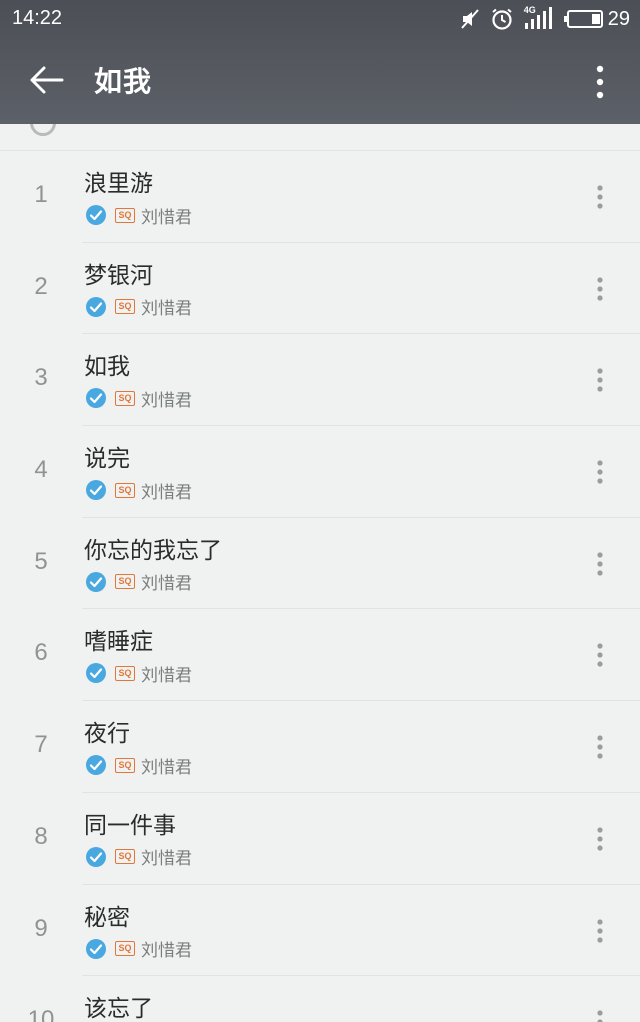 The width and height of the screenshot is (640, 1022). I want to click on app-header: 14:22 4G 29 如我, so click(320, 62).